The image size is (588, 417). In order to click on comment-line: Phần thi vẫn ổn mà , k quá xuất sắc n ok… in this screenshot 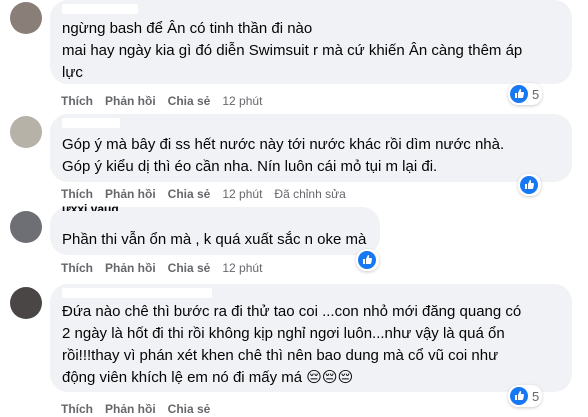, I will do `click(214, 239)`.